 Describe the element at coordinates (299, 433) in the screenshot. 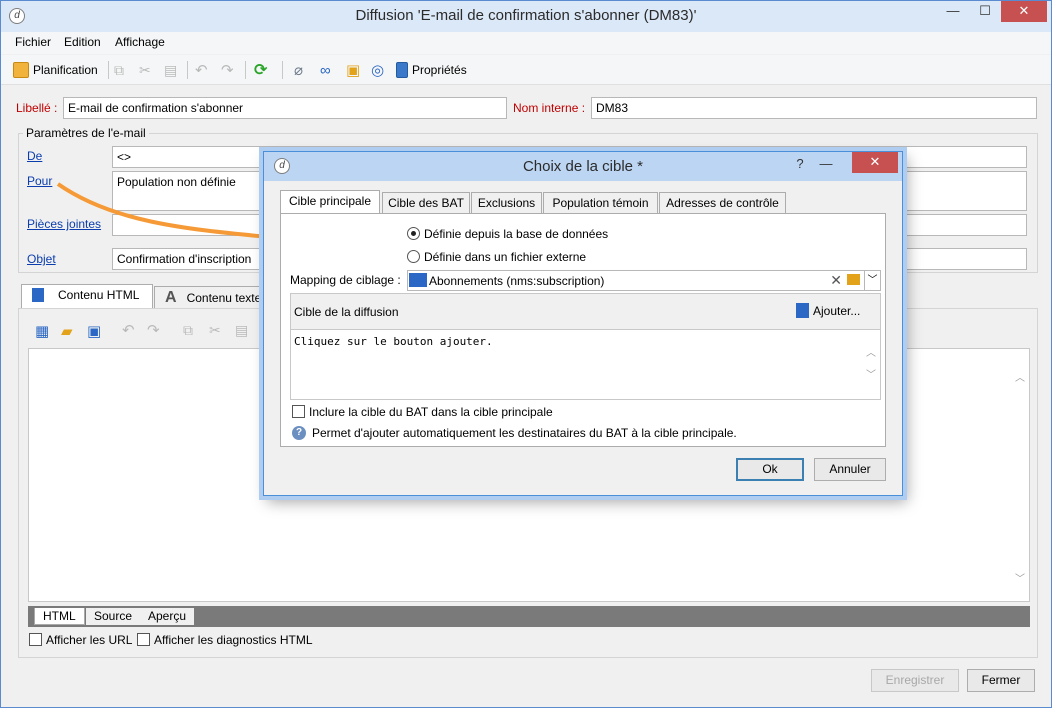

I see `help-icon: ?` at that location.